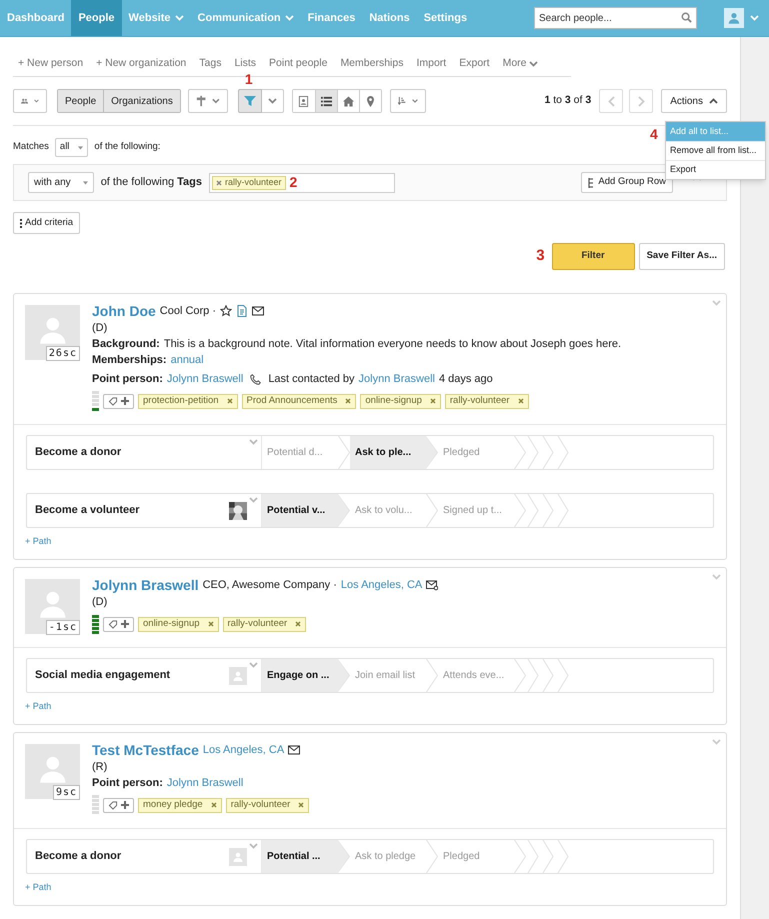 The height and width of the screenshot is (919, 769). I want to click on map-pin-icon, so click(370, 101).